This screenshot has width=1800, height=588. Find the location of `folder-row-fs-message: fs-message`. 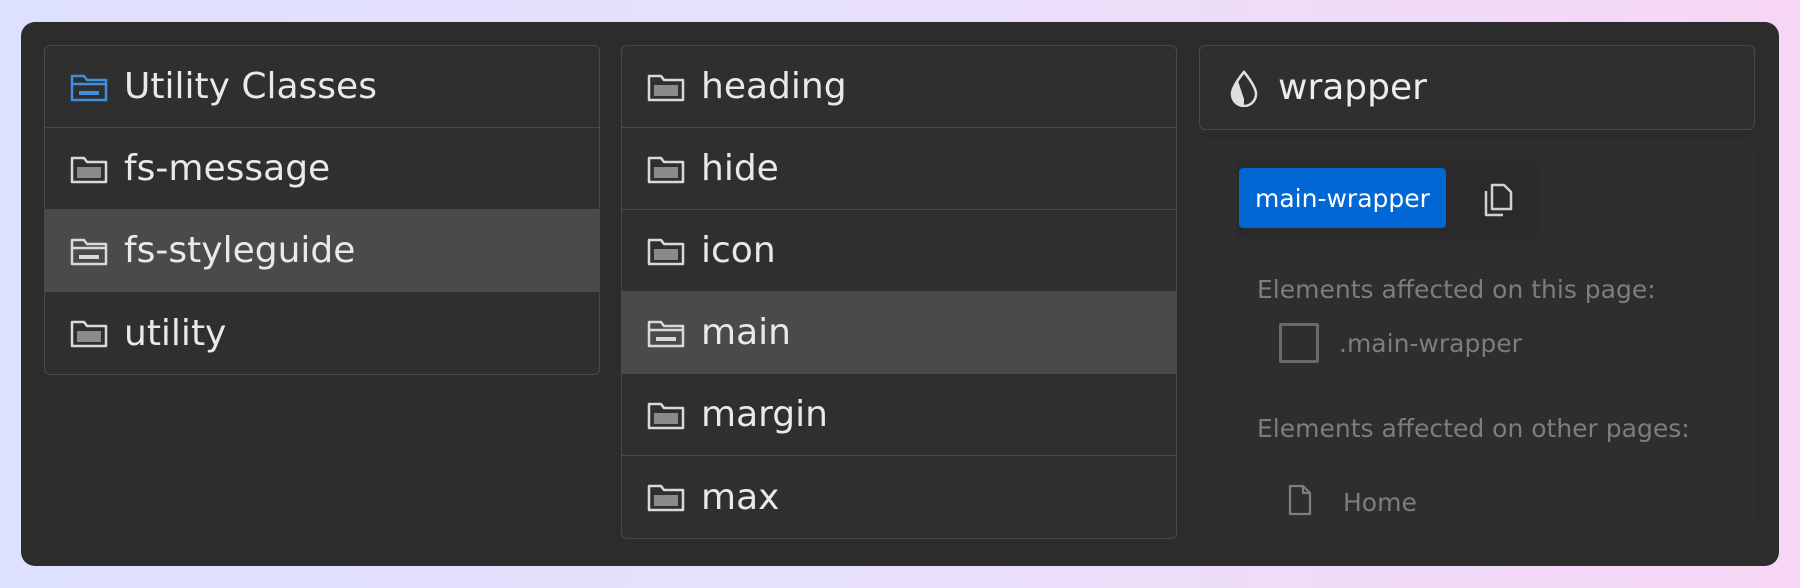

folder-row-fs-message: fs-message is located at coordinates (322, 169).